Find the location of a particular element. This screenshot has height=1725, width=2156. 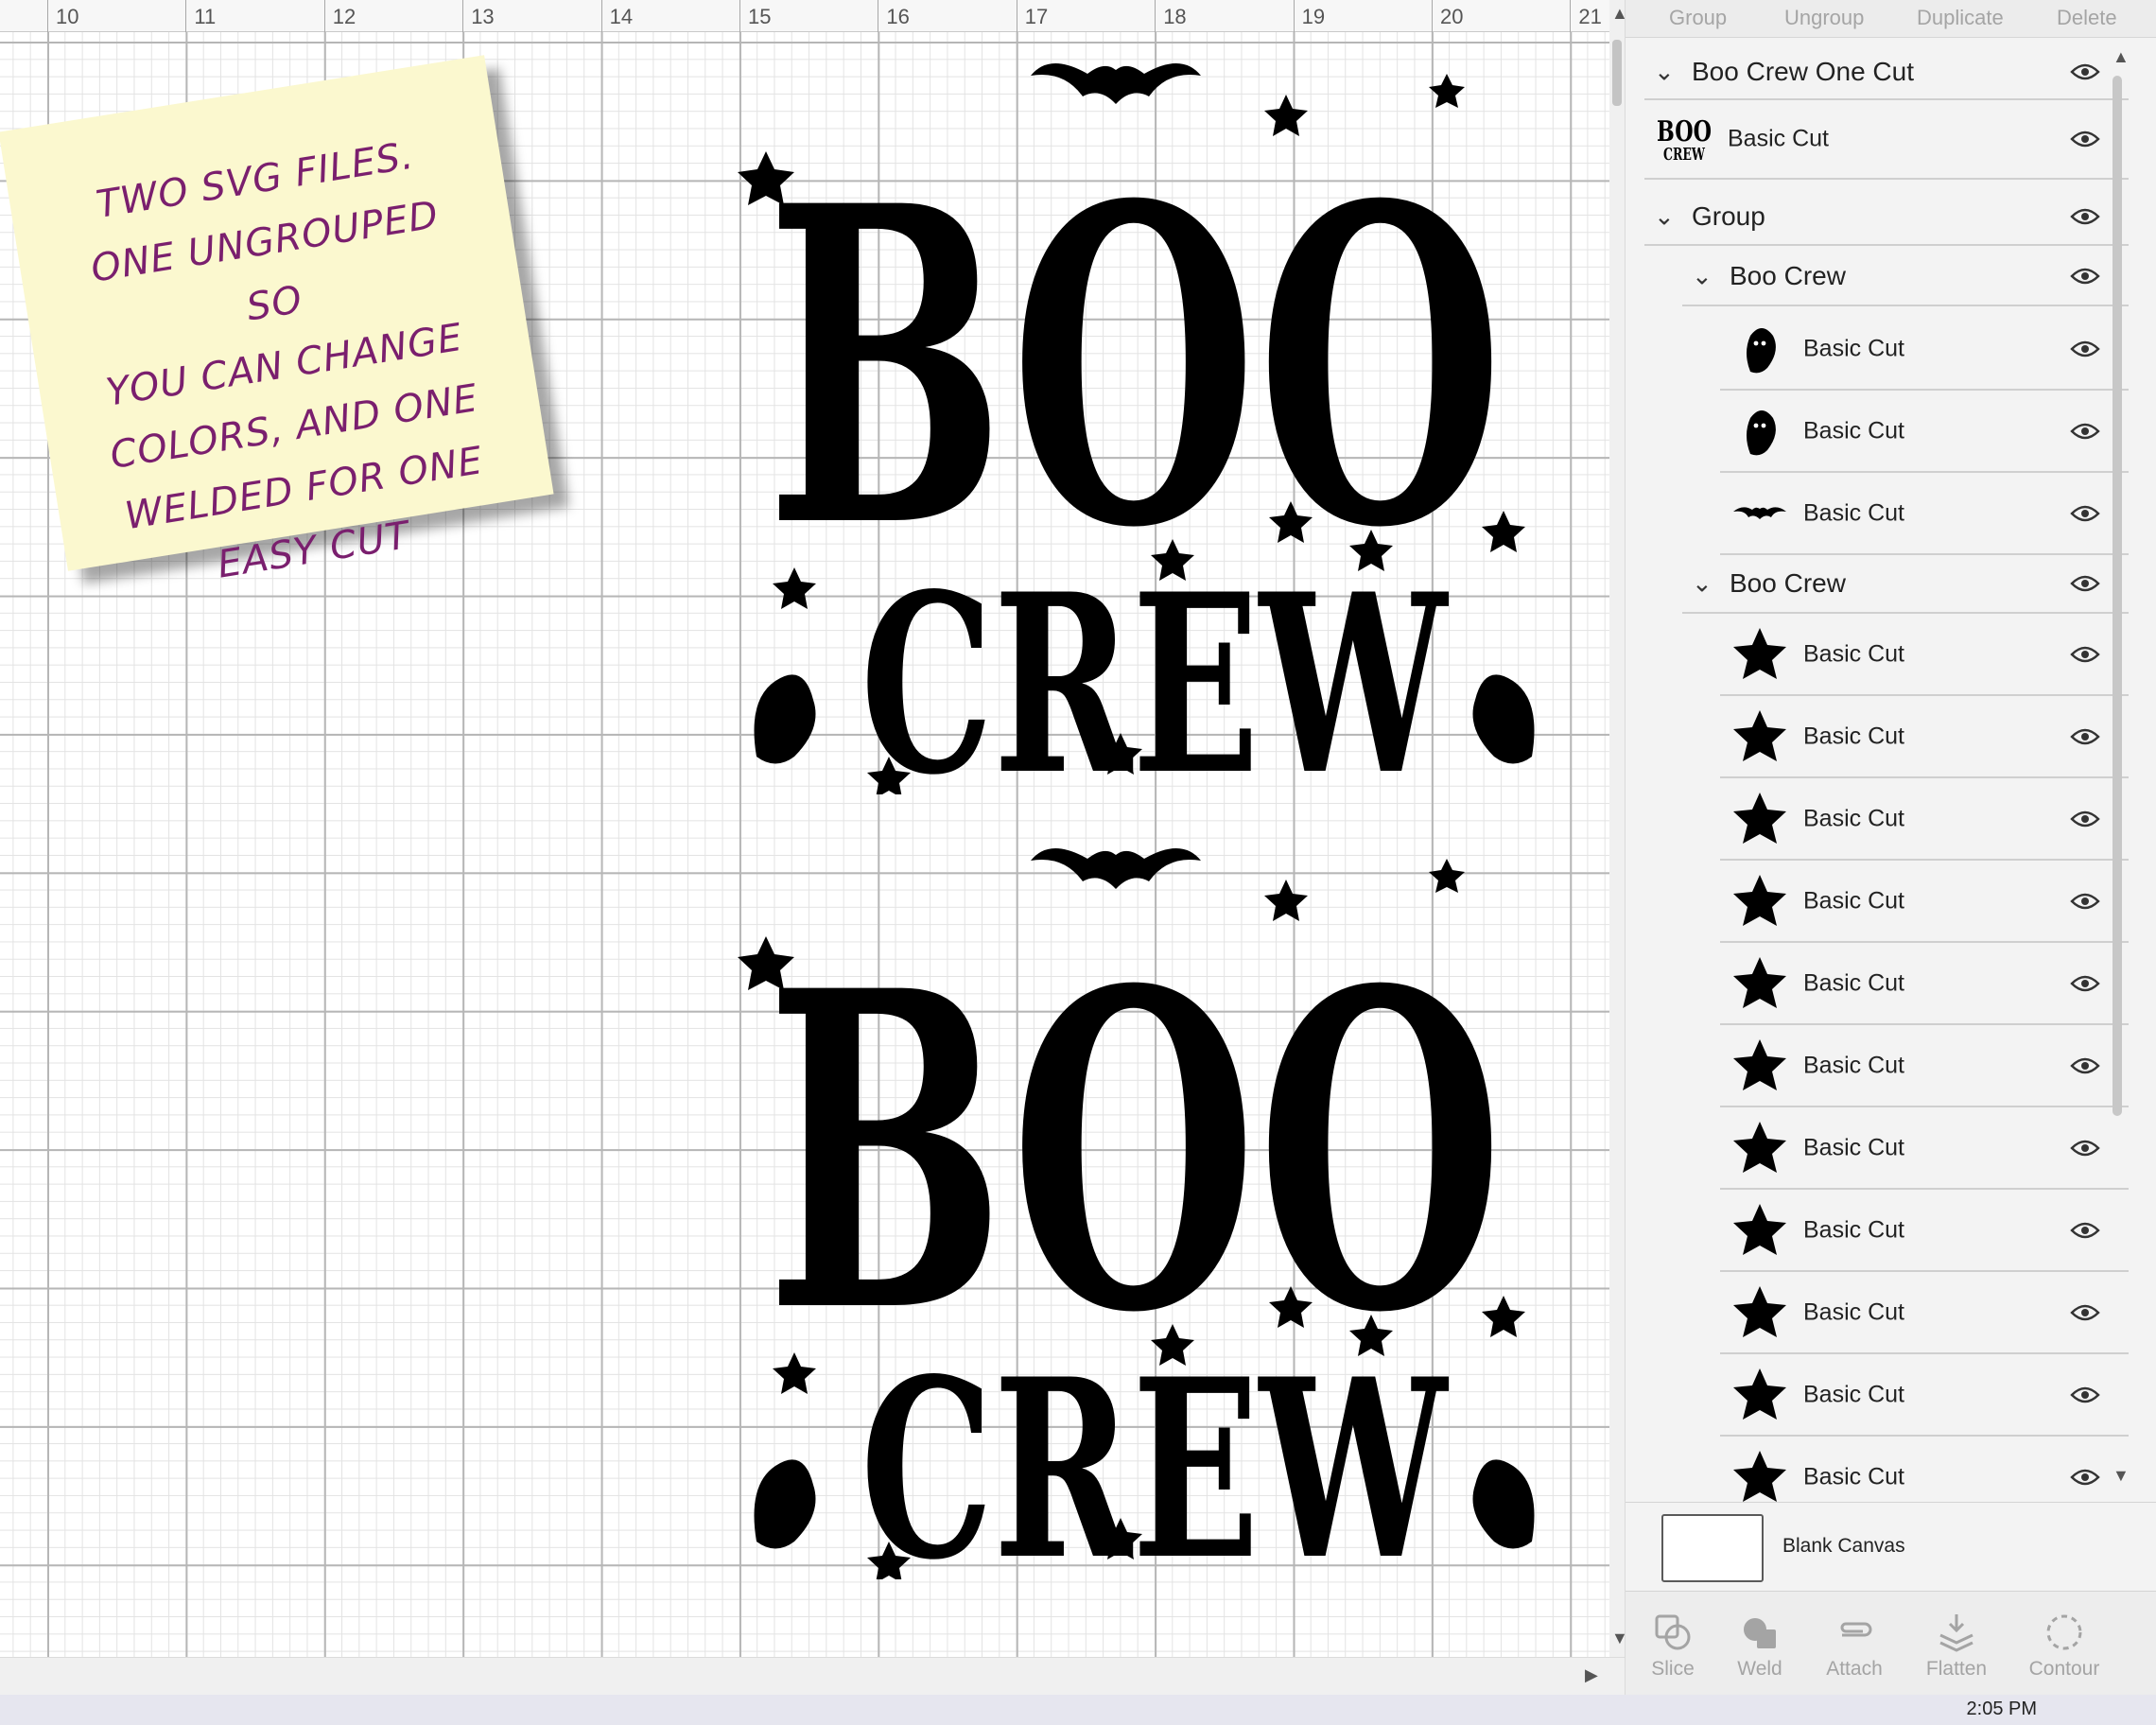

ruler-tick: 18 is located at coordinates (1171, 16).